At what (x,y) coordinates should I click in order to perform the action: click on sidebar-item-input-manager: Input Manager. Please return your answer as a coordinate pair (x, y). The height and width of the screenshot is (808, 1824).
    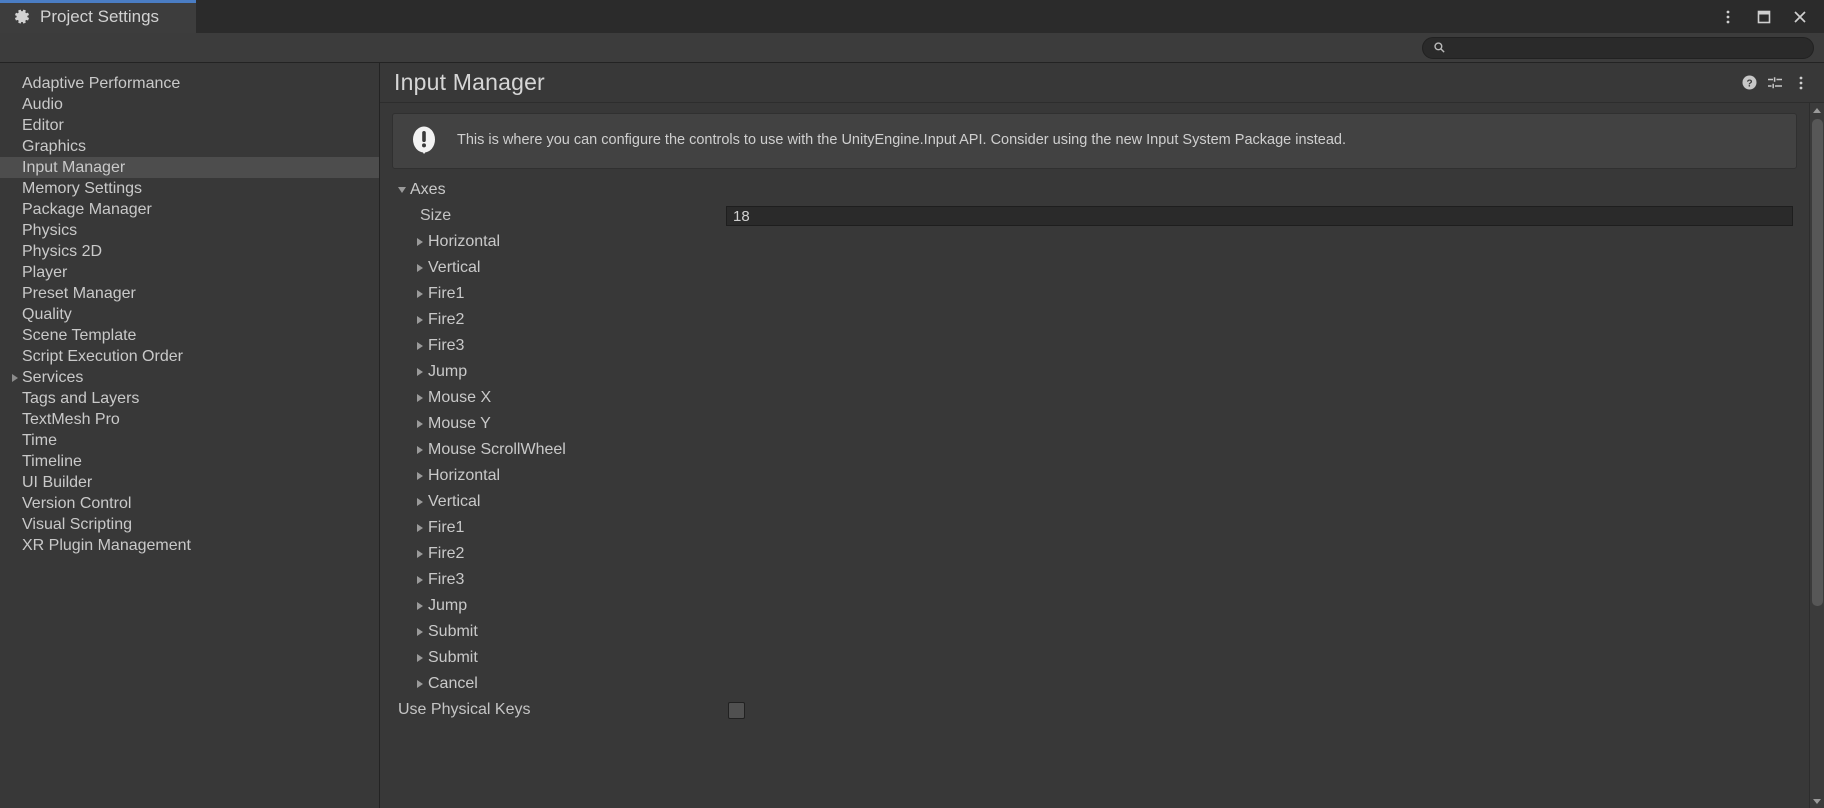
    Looking at the image, I should click on (189, 167).